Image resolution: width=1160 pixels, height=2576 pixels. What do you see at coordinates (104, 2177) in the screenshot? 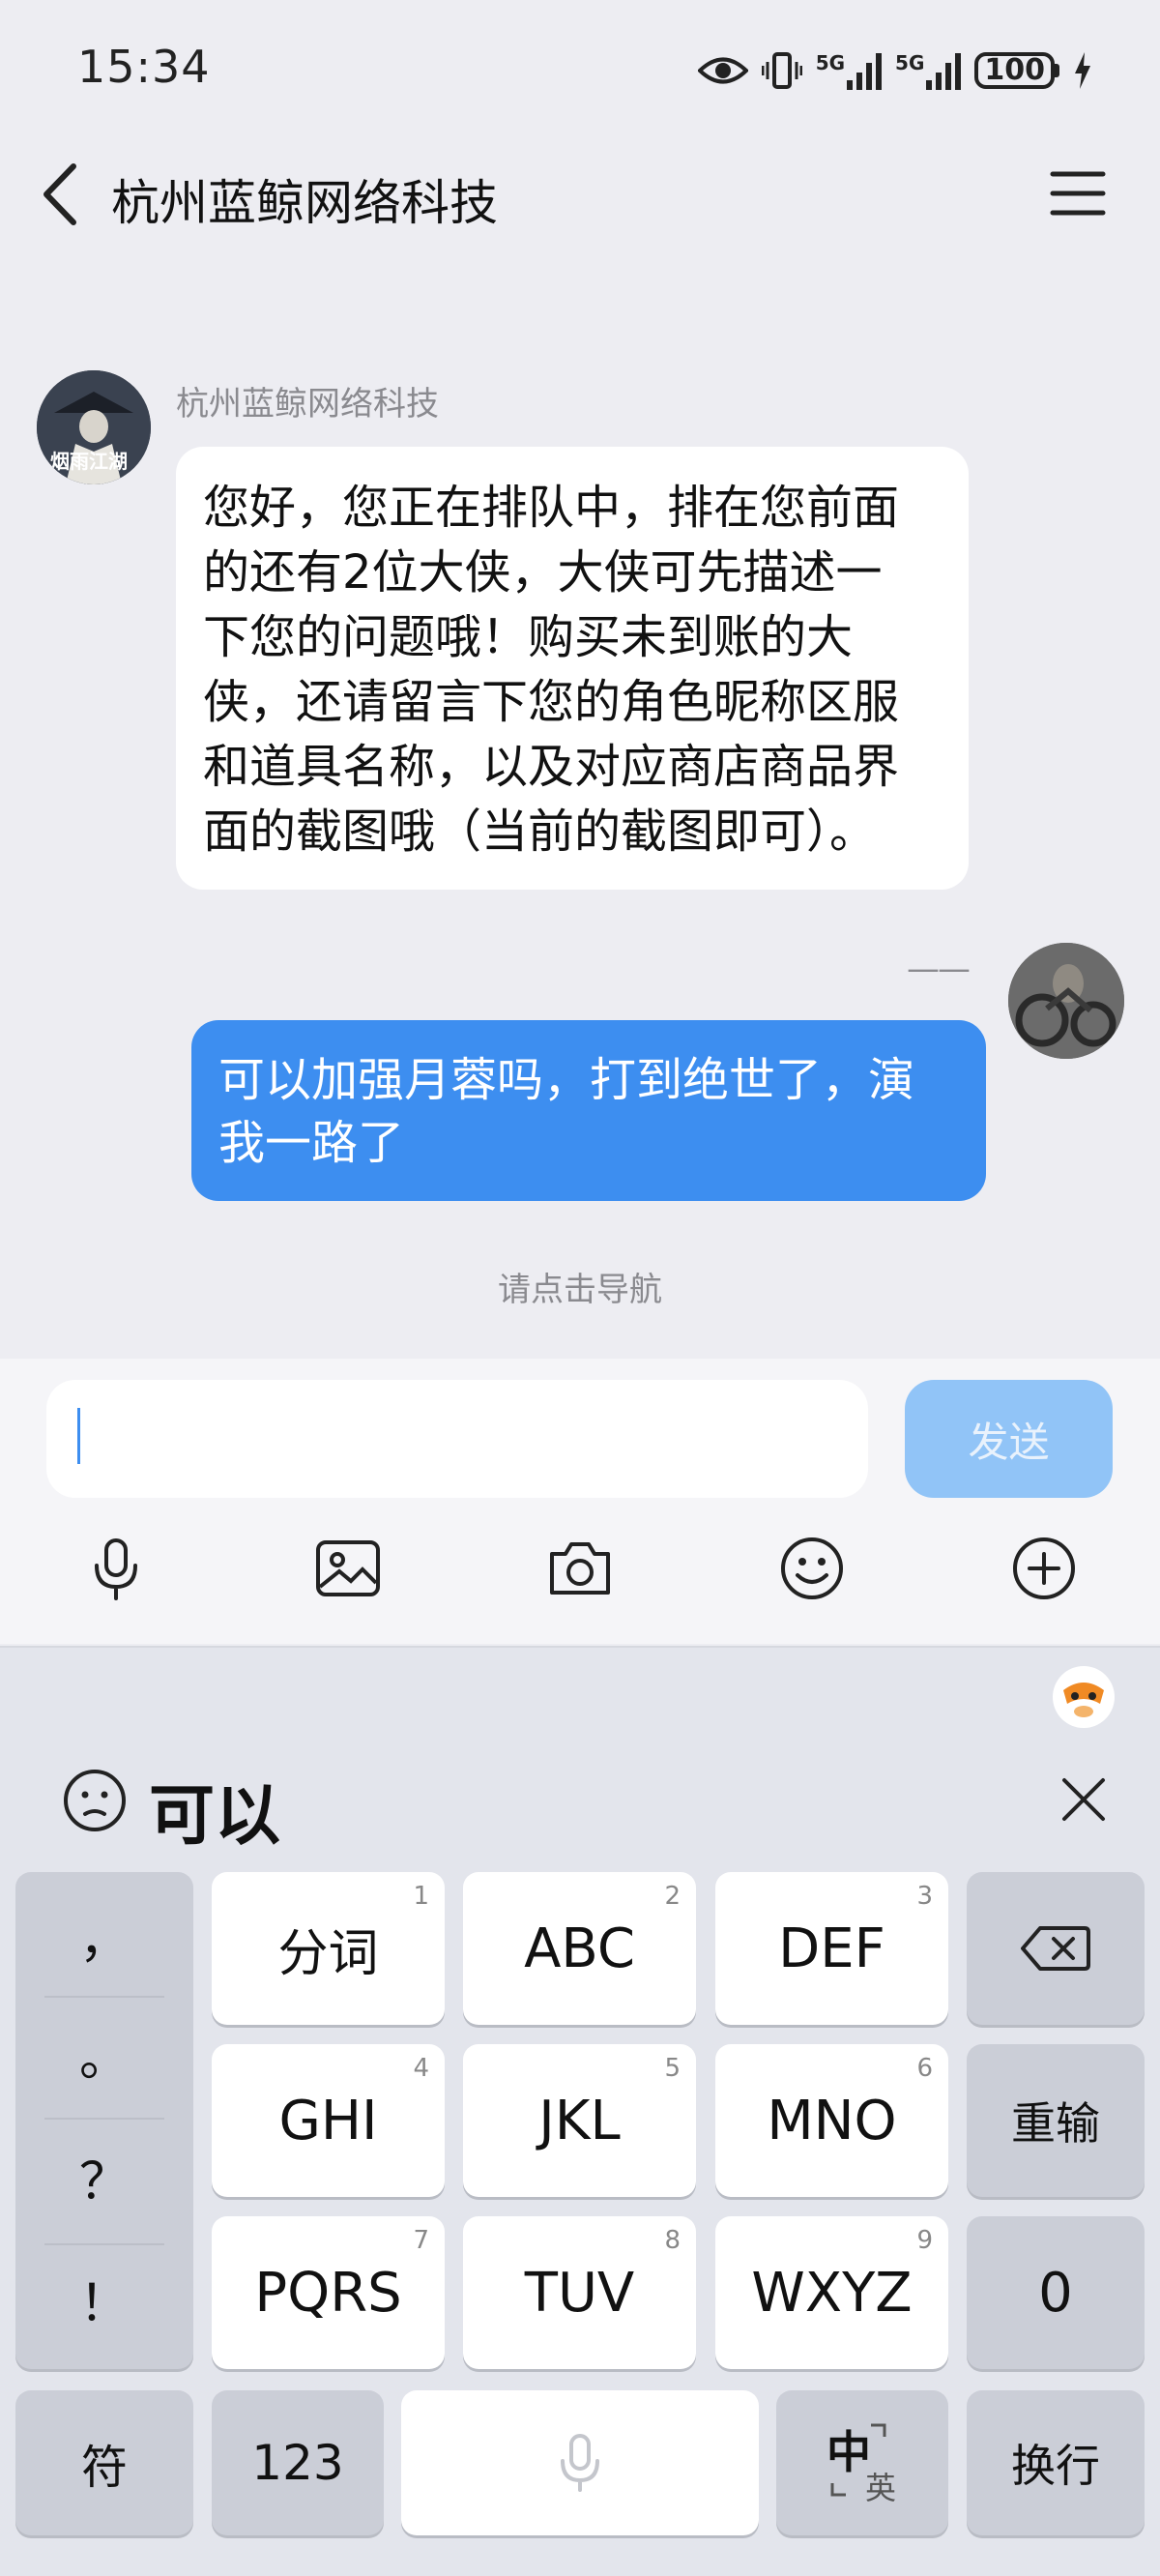
I see `punct-key-question: ？` at bounding box center [104, 2177].